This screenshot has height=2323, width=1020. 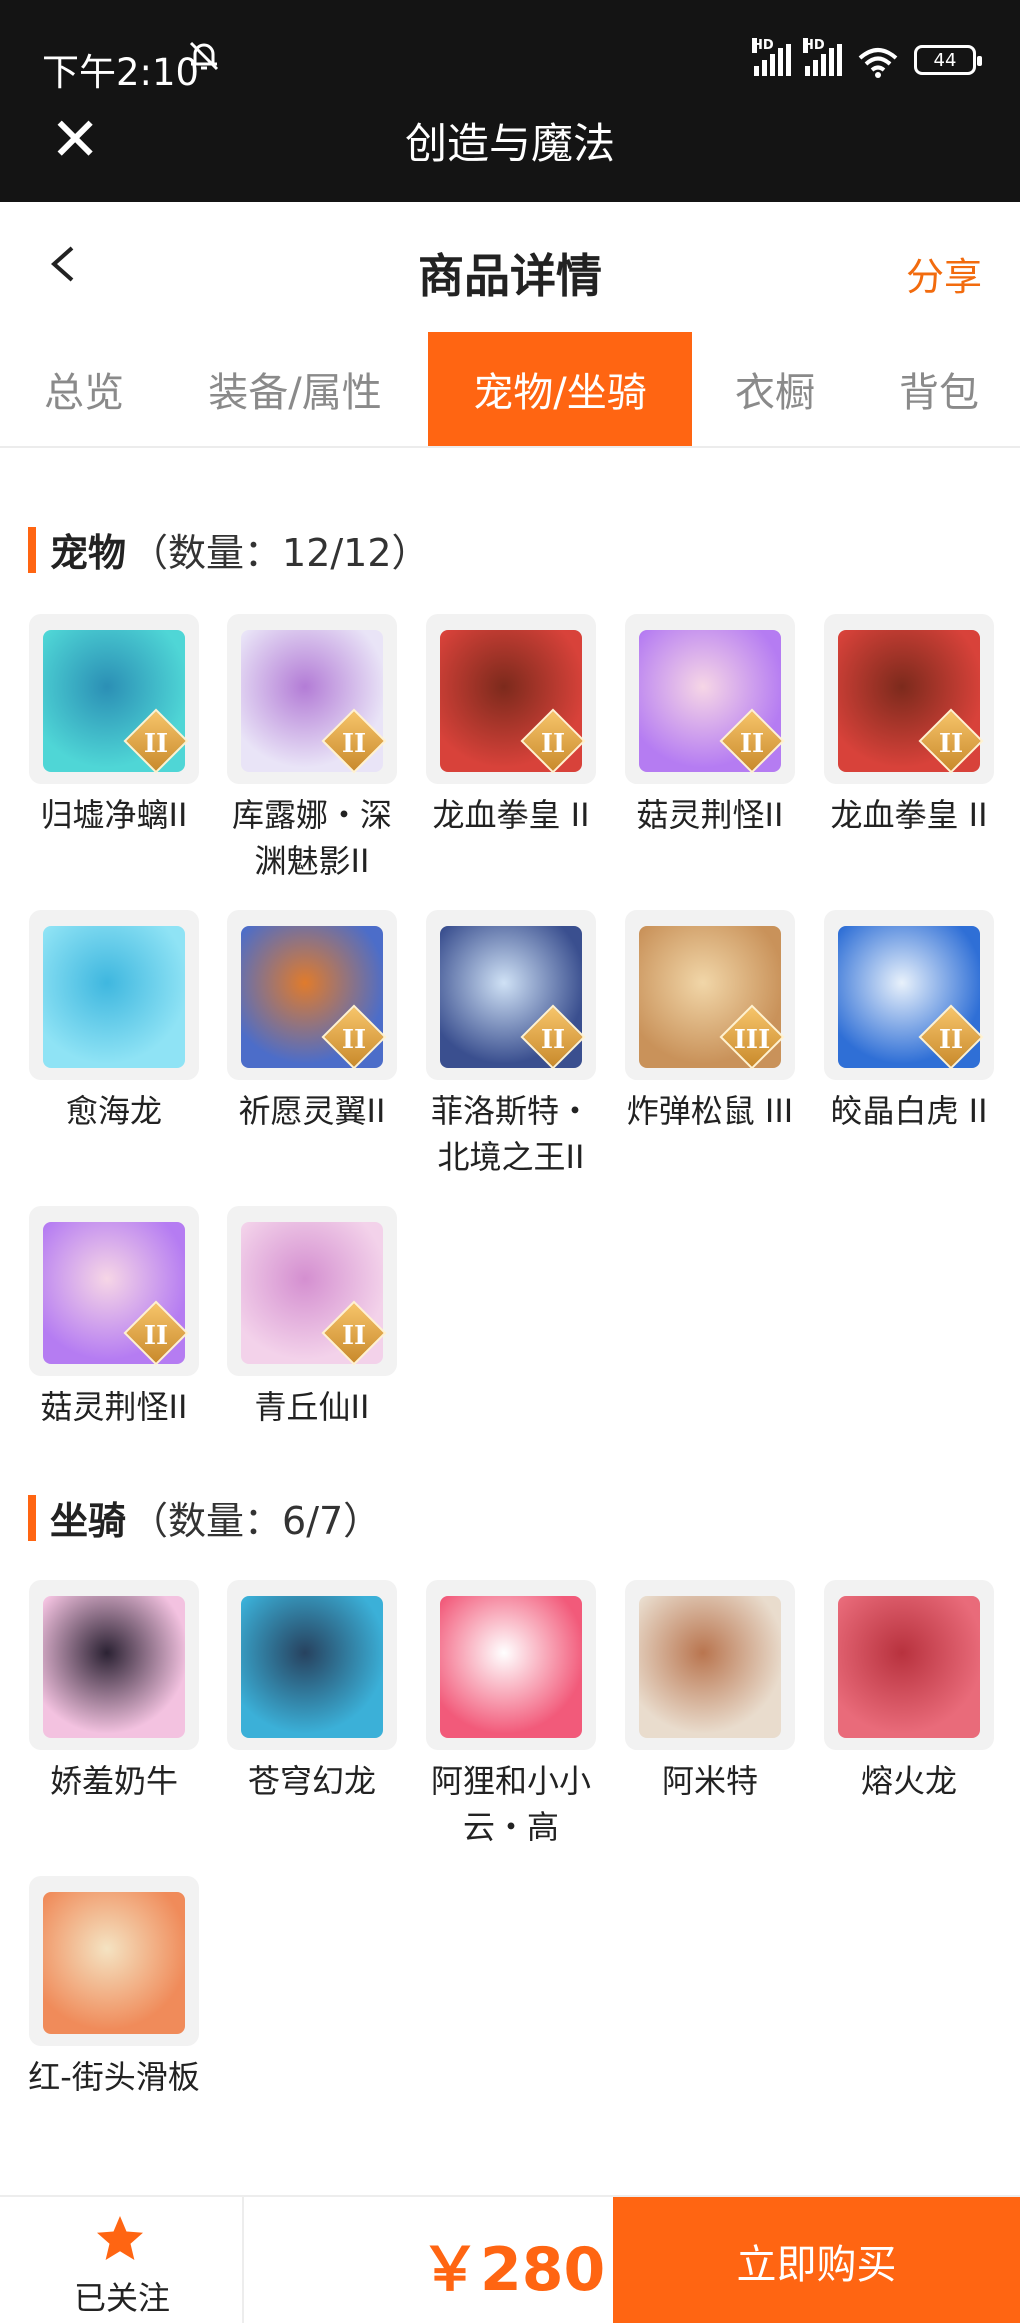 I want to click on item-name: 库露娜・深渊魅影II, so click(x=311, y=838).